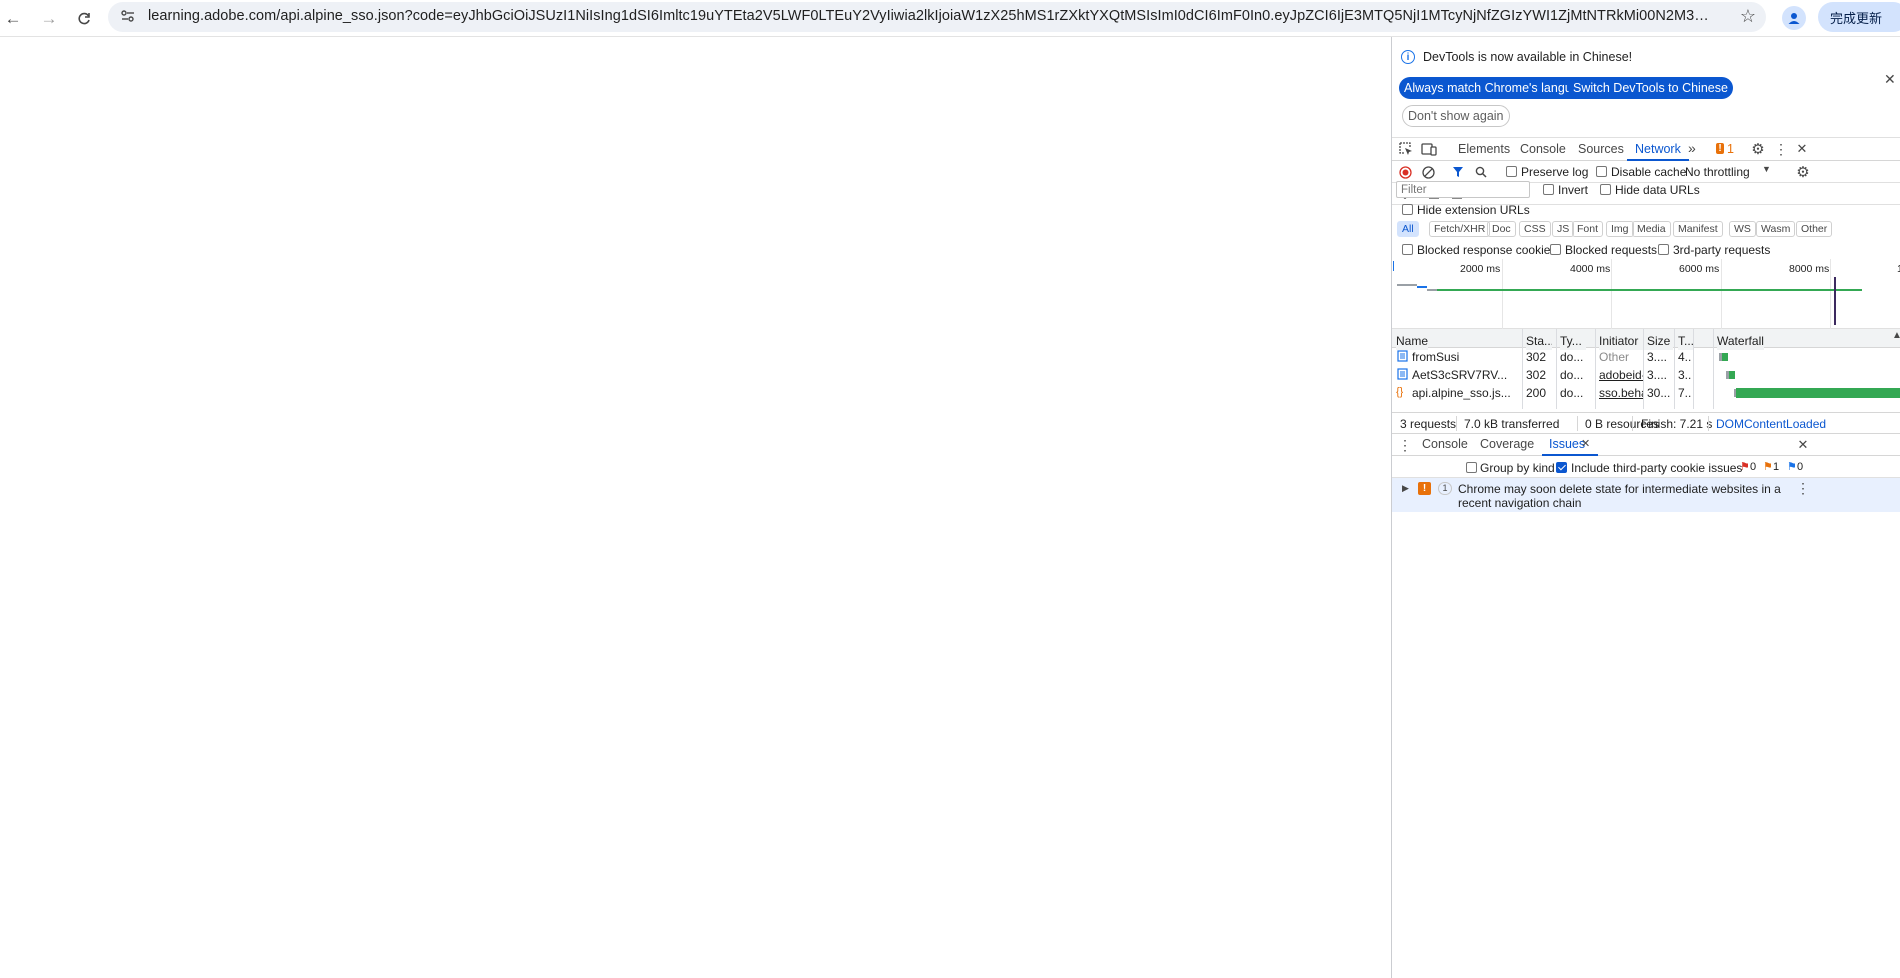 This screenshot has height=978, width=1900. What do you see at coordinates (1585, 443) in the screenshot?
I see `close-issues-tab-icon: ✕` at bounding box center [1585, 443].